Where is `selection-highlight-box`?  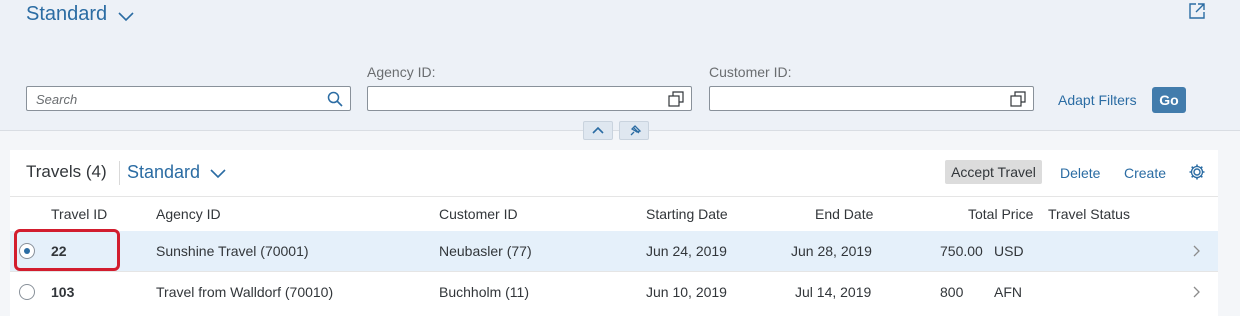 selection-highlight-box is located at coordinates (67, 250).